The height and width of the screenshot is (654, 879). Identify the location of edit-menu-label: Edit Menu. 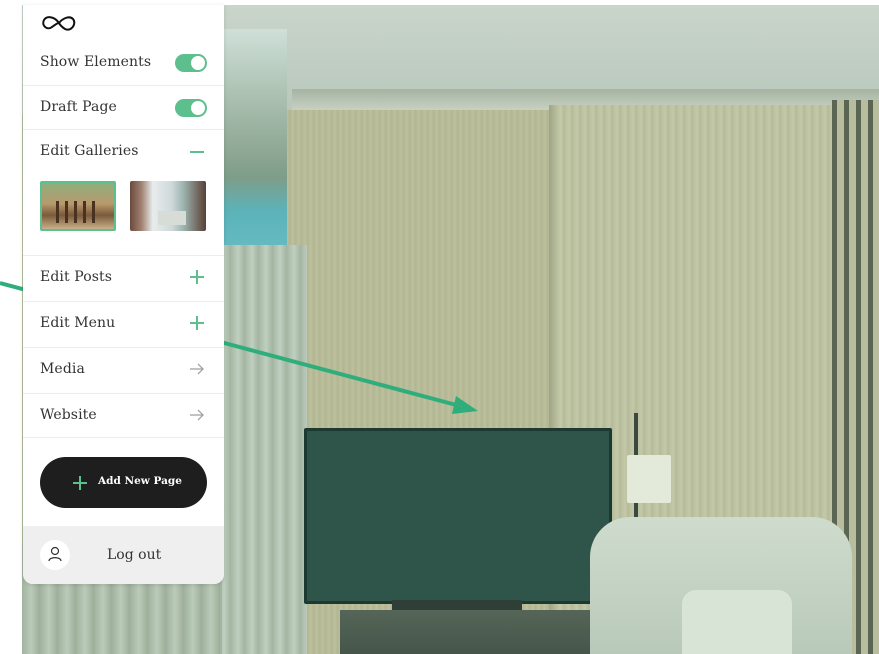
(78, 323).